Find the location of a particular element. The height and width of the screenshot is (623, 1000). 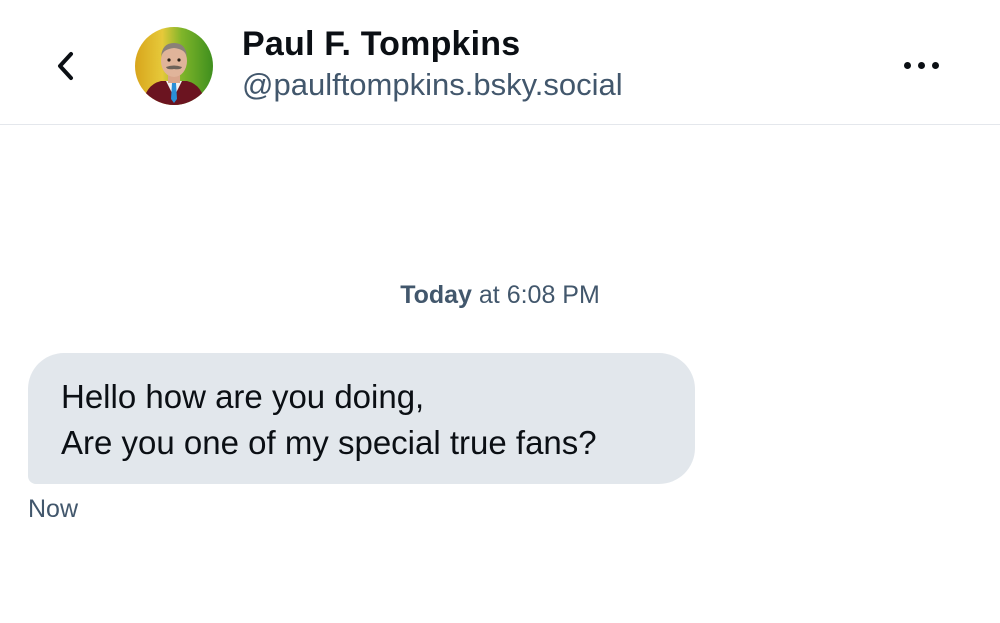

message-time: Now is located at coordinates (53, 509).